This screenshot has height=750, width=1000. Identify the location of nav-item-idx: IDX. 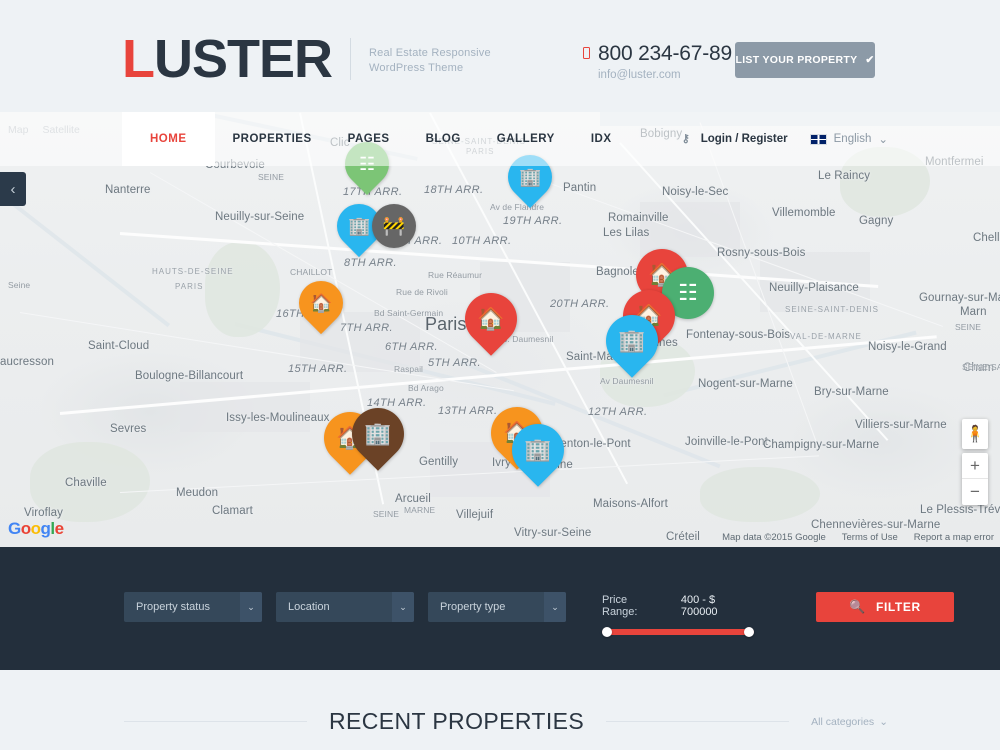
(601, 139).